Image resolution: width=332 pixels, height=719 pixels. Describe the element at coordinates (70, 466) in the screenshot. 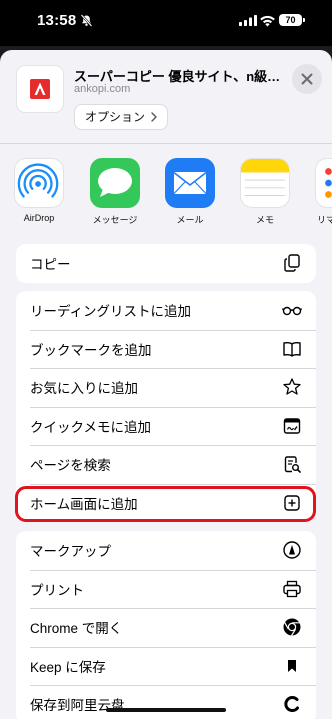

I see `row-label: ページを検索` at that location.